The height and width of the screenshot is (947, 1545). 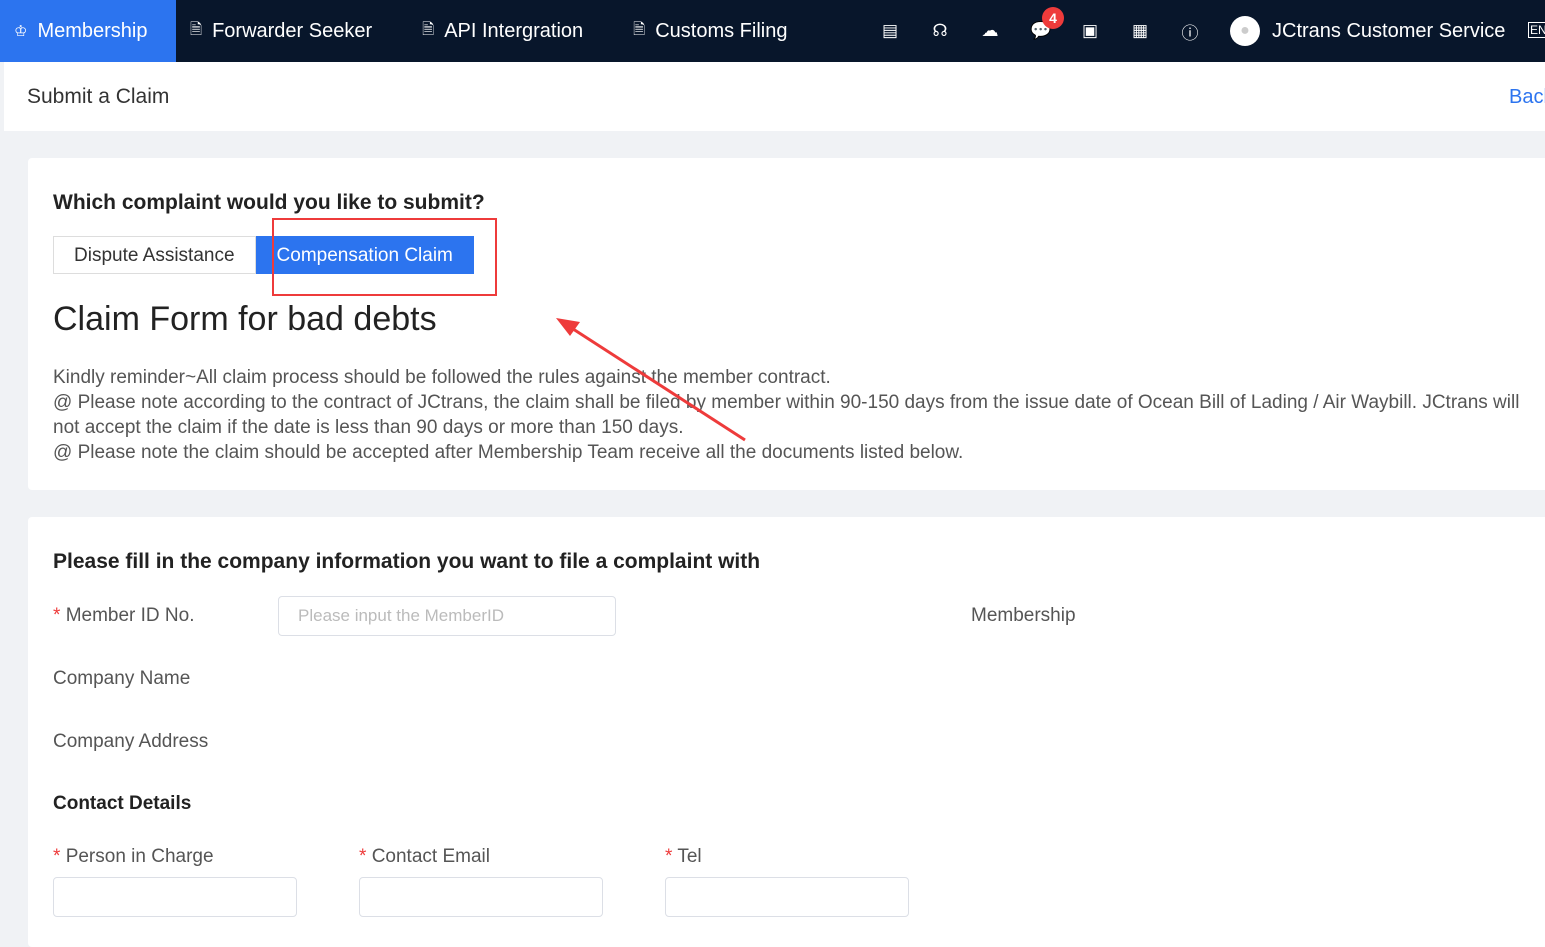 What do you see at coordinates (1536, 30) in the screenshot?
I see `language-switch: EN` at bounding box center [1536, 30].